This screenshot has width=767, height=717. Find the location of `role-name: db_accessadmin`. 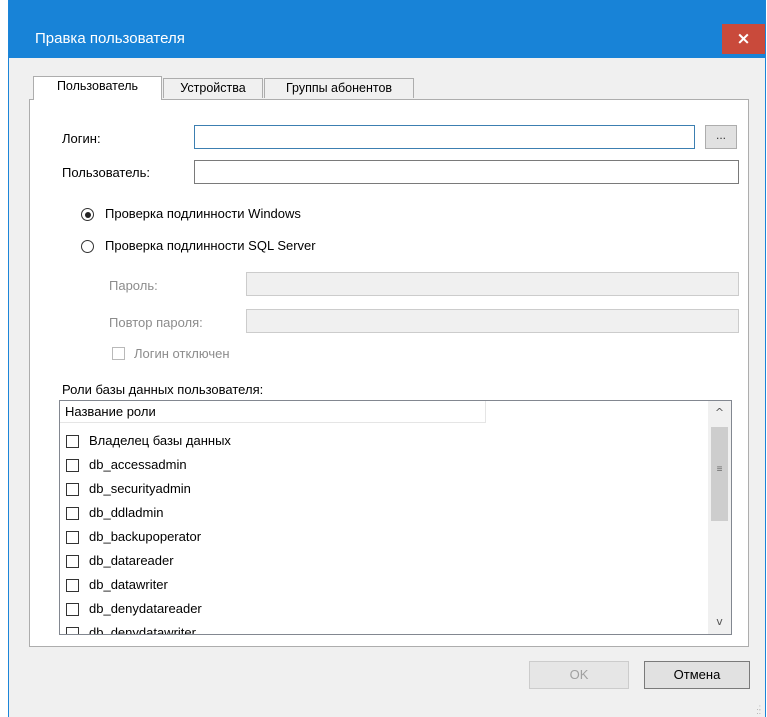

role-name: db_accessadmin is located at coordinates (138, 464).